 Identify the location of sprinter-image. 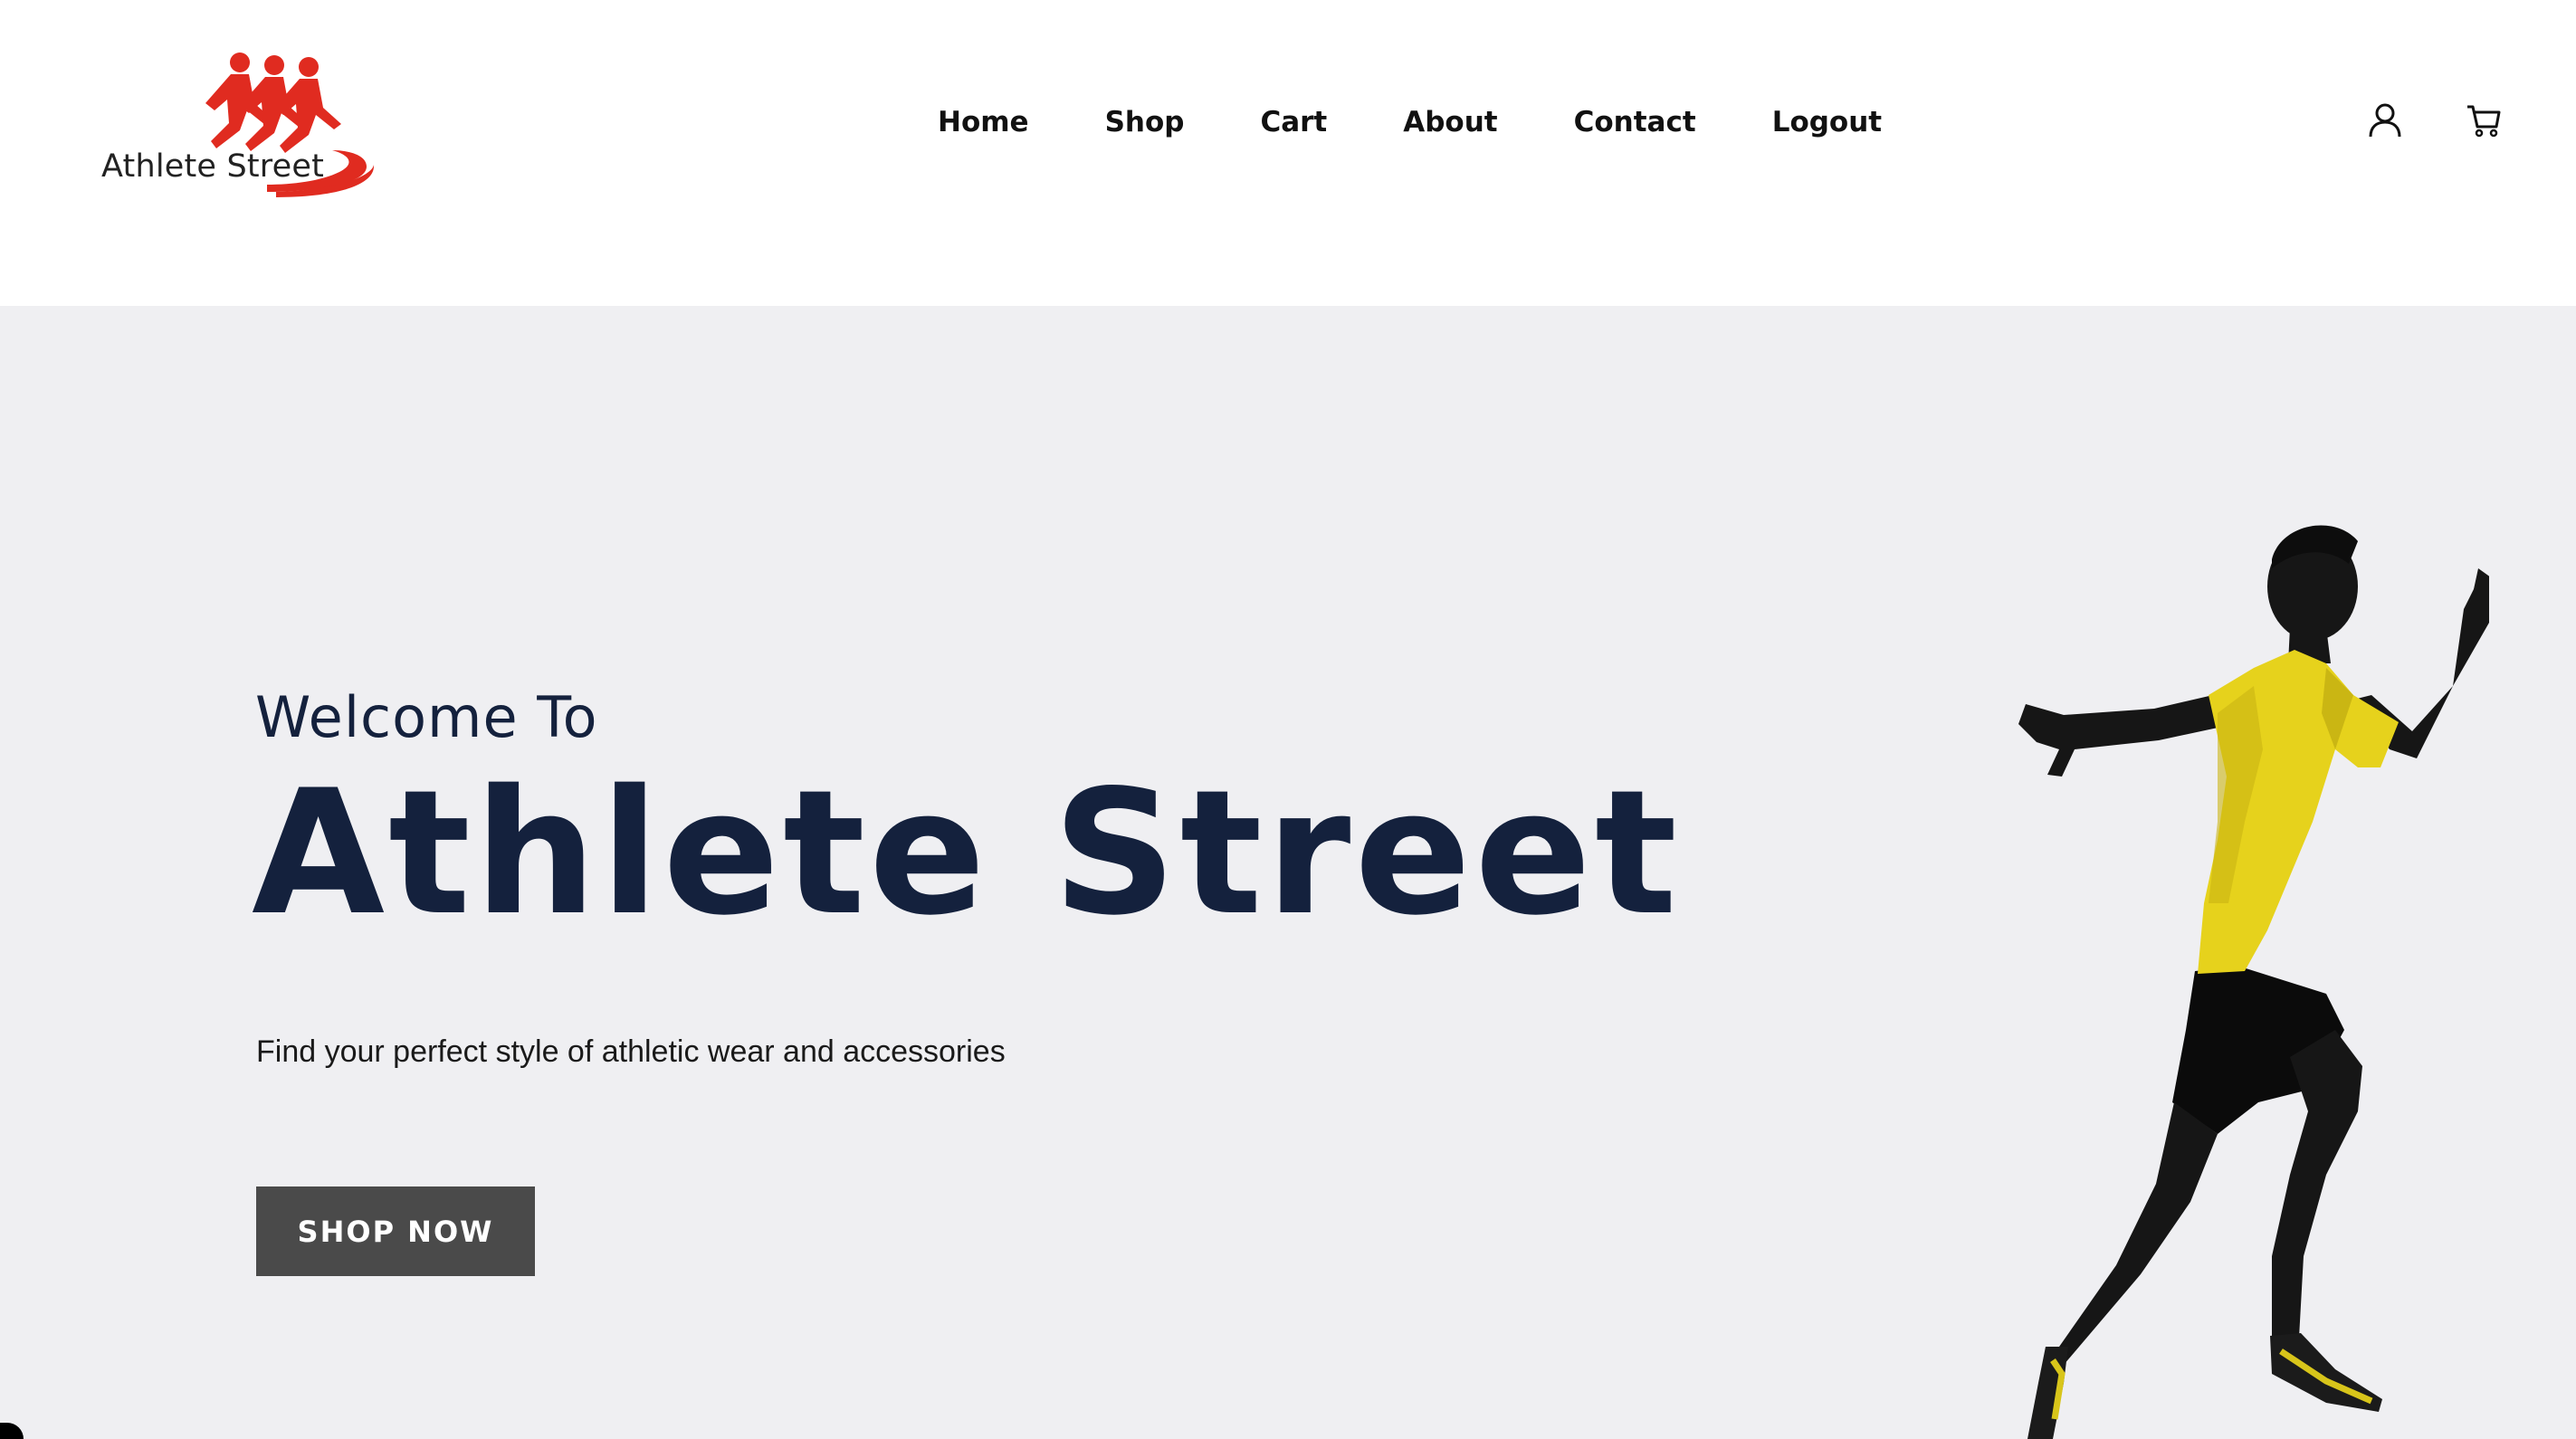
(2253, 982).